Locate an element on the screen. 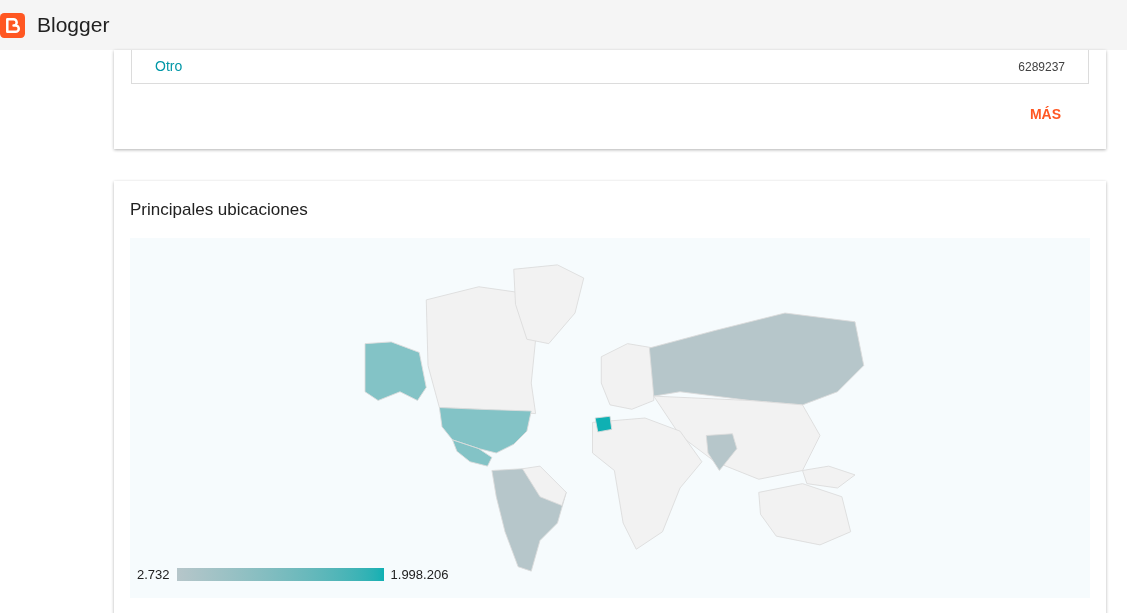 The height and width of the screenshot is (613, 1127). legend-max-label: 1.998.206 is located at coordinates (419, 575).